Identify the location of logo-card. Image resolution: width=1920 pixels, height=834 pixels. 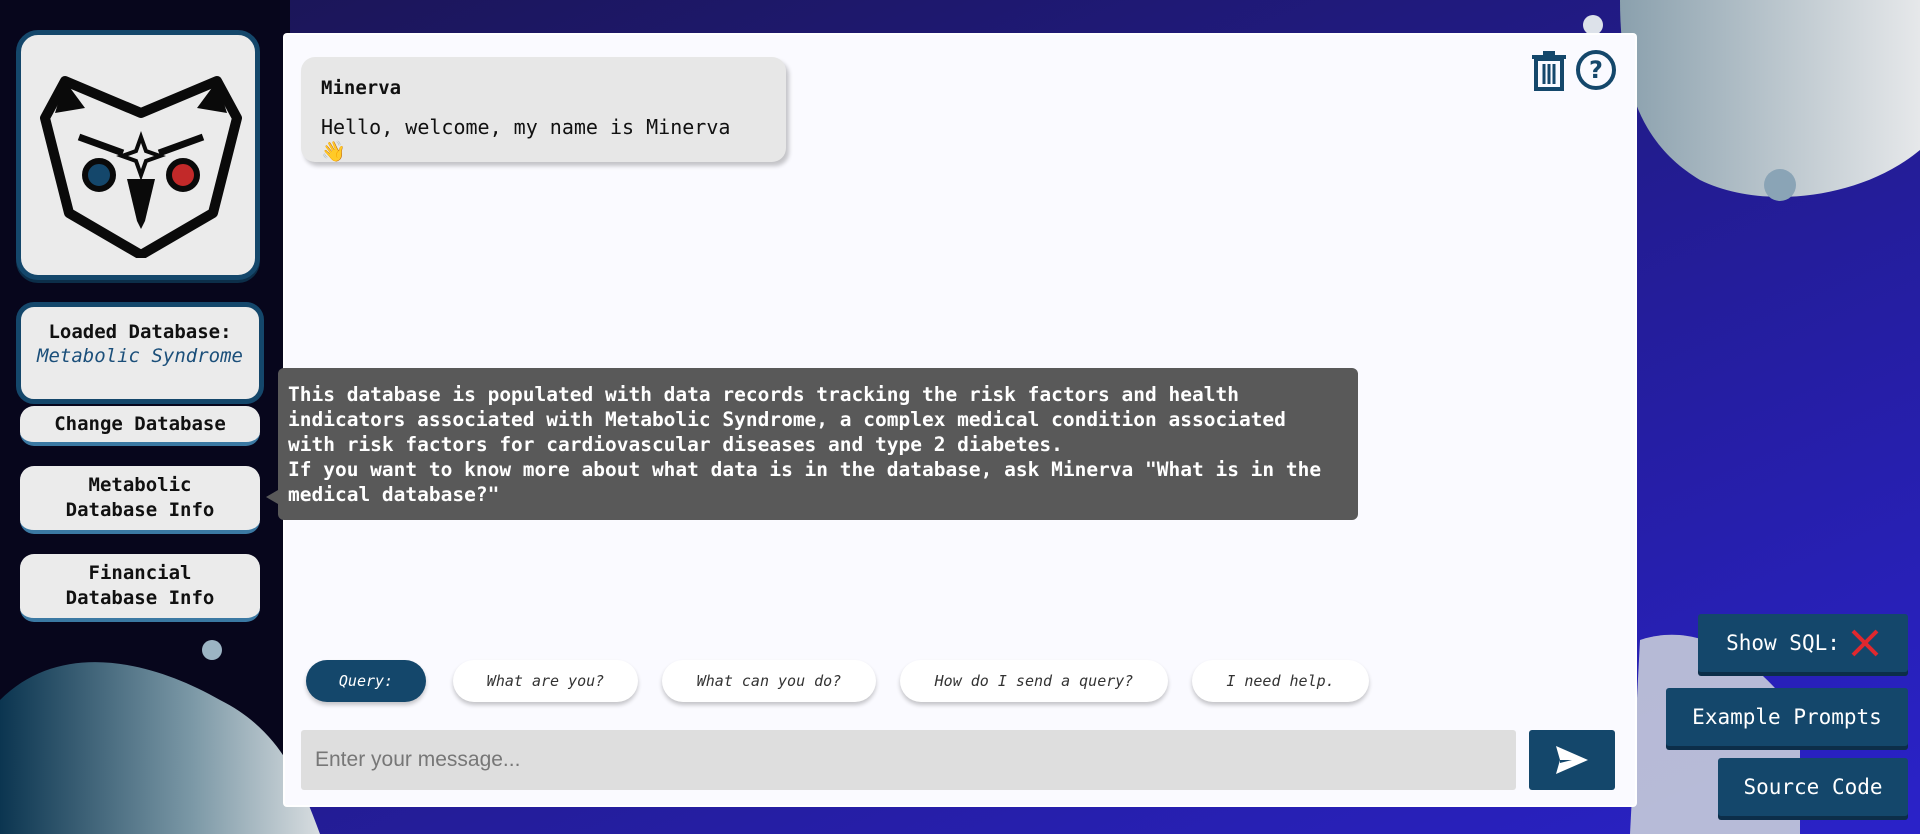
(138, 155).